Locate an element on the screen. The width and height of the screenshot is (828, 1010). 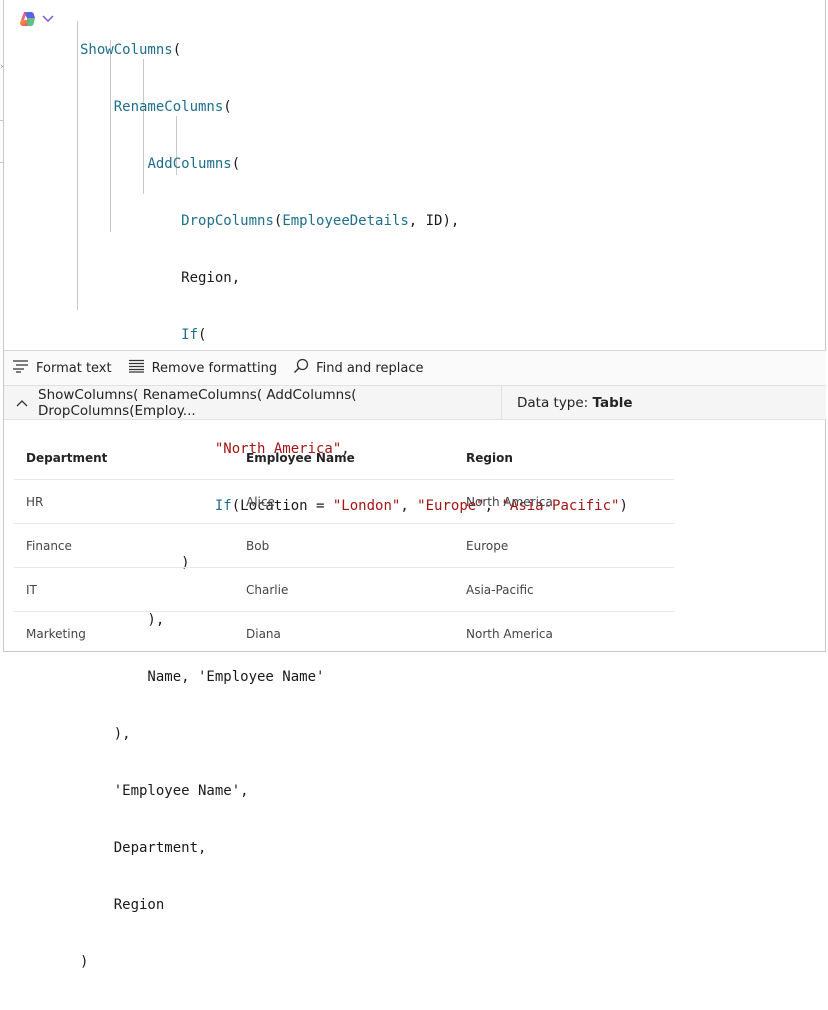
data-type-value: Table is located at coordinates (612, 402).